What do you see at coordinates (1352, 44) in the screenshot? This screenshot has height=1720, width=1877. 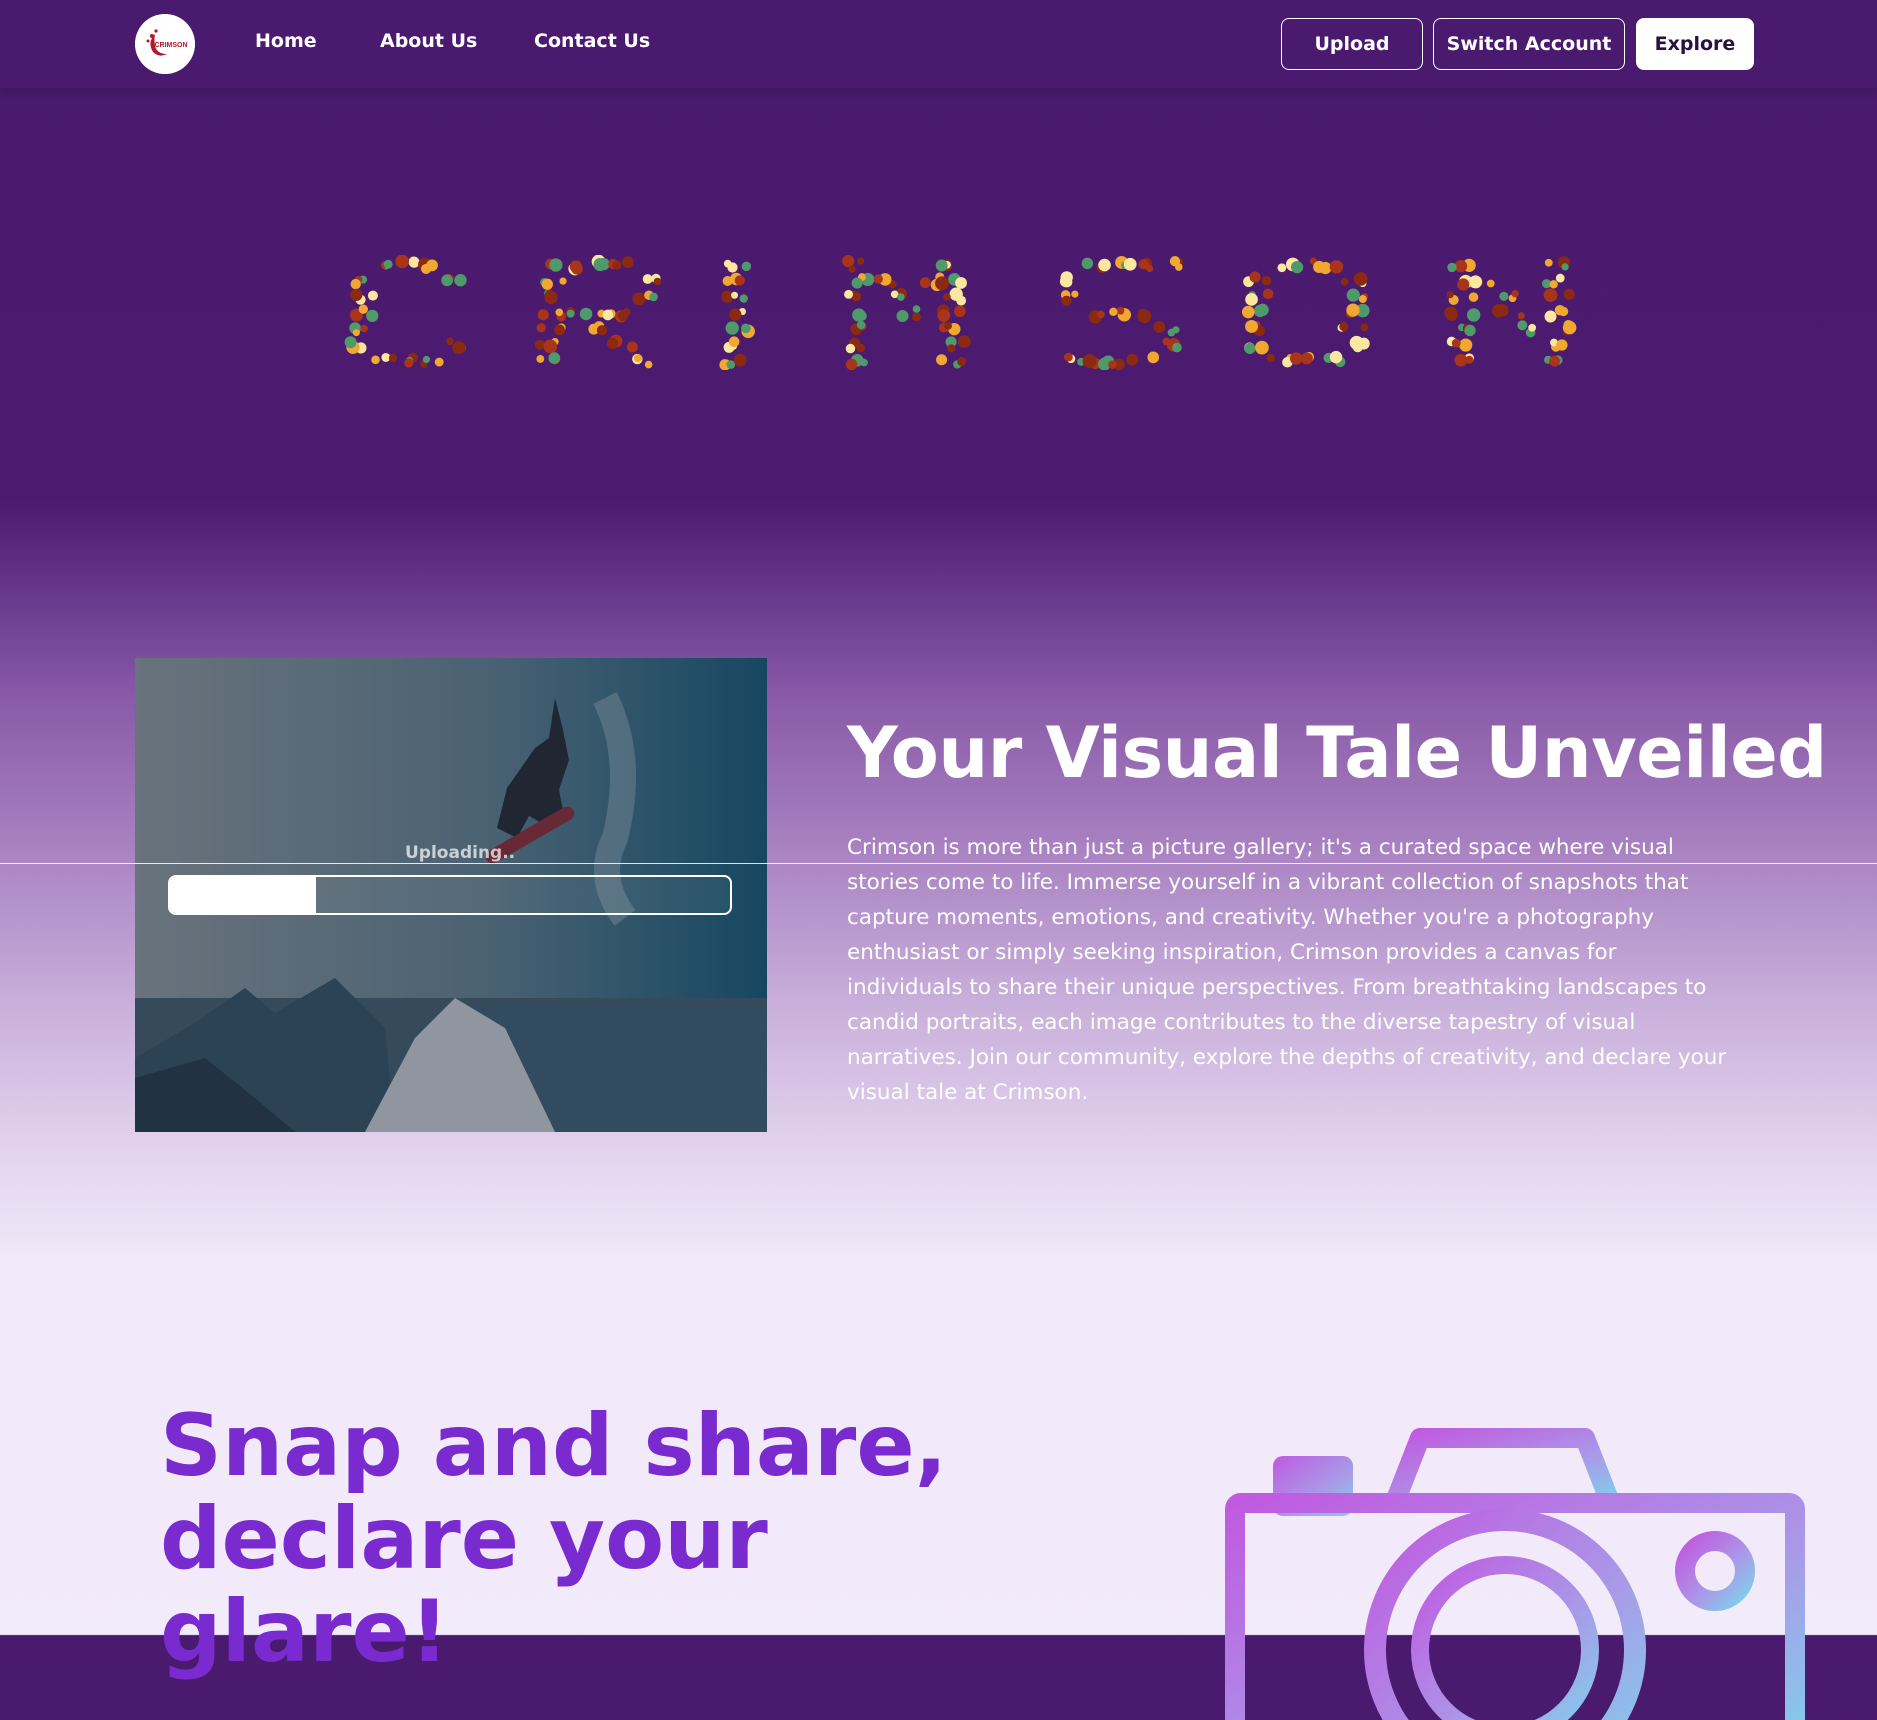 I see `upload-button: Upload` at bounding box center [1352, 44].